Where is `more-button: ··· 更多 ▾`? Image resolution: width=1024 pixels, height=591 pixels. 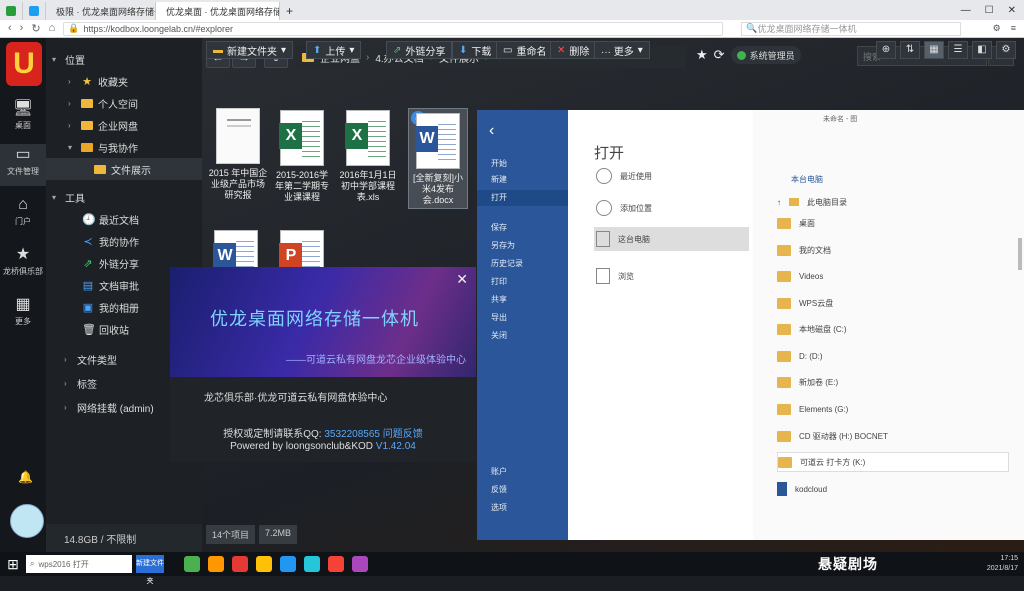
more-button: ··· 更多 ▾ is located at coordinates (622, 50).